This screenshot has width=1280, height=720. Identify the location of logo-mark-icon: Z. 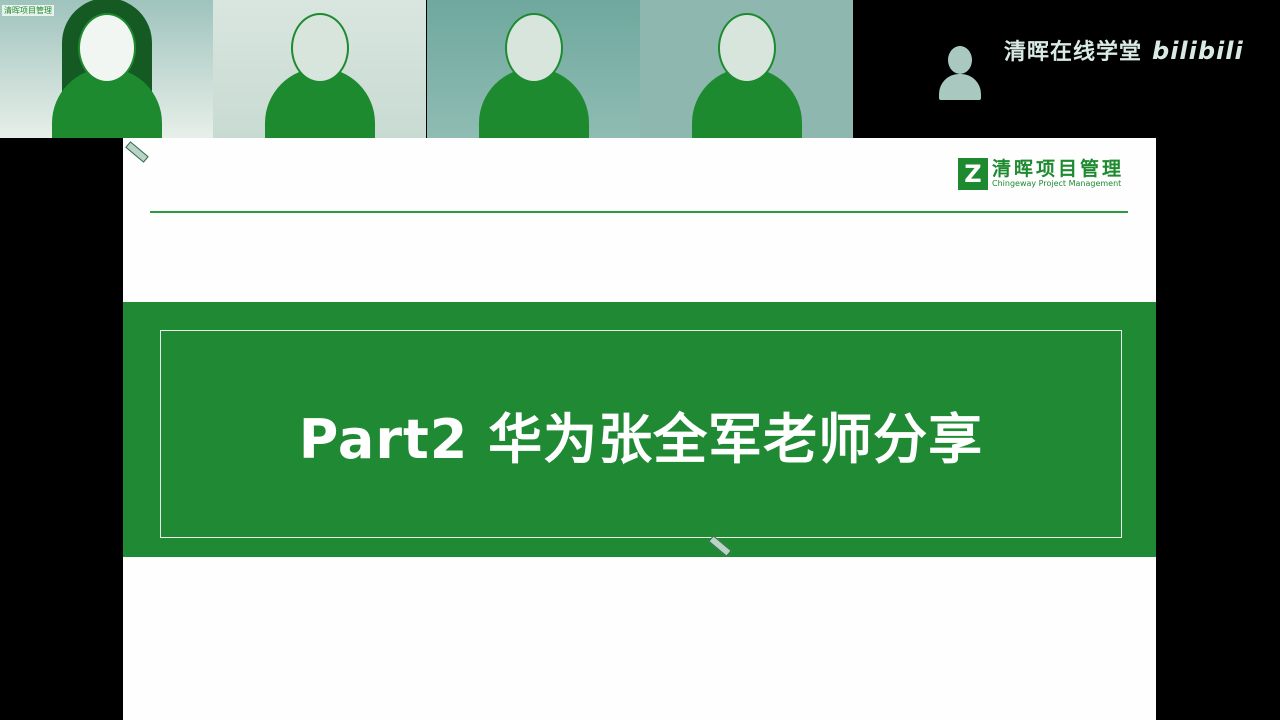
(973, 174).